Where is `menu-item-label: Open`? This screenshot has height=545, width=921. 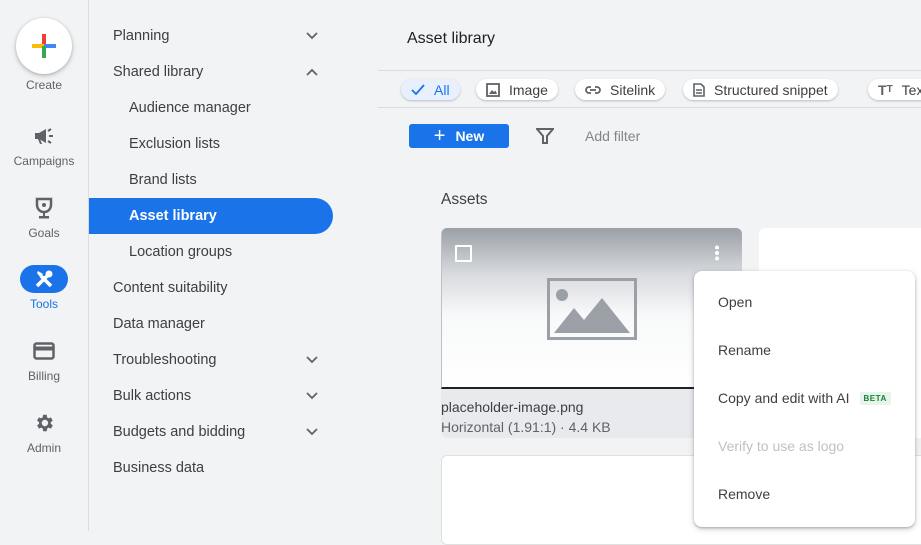 menu-item-label: Open is located at coordinates (735, 302).